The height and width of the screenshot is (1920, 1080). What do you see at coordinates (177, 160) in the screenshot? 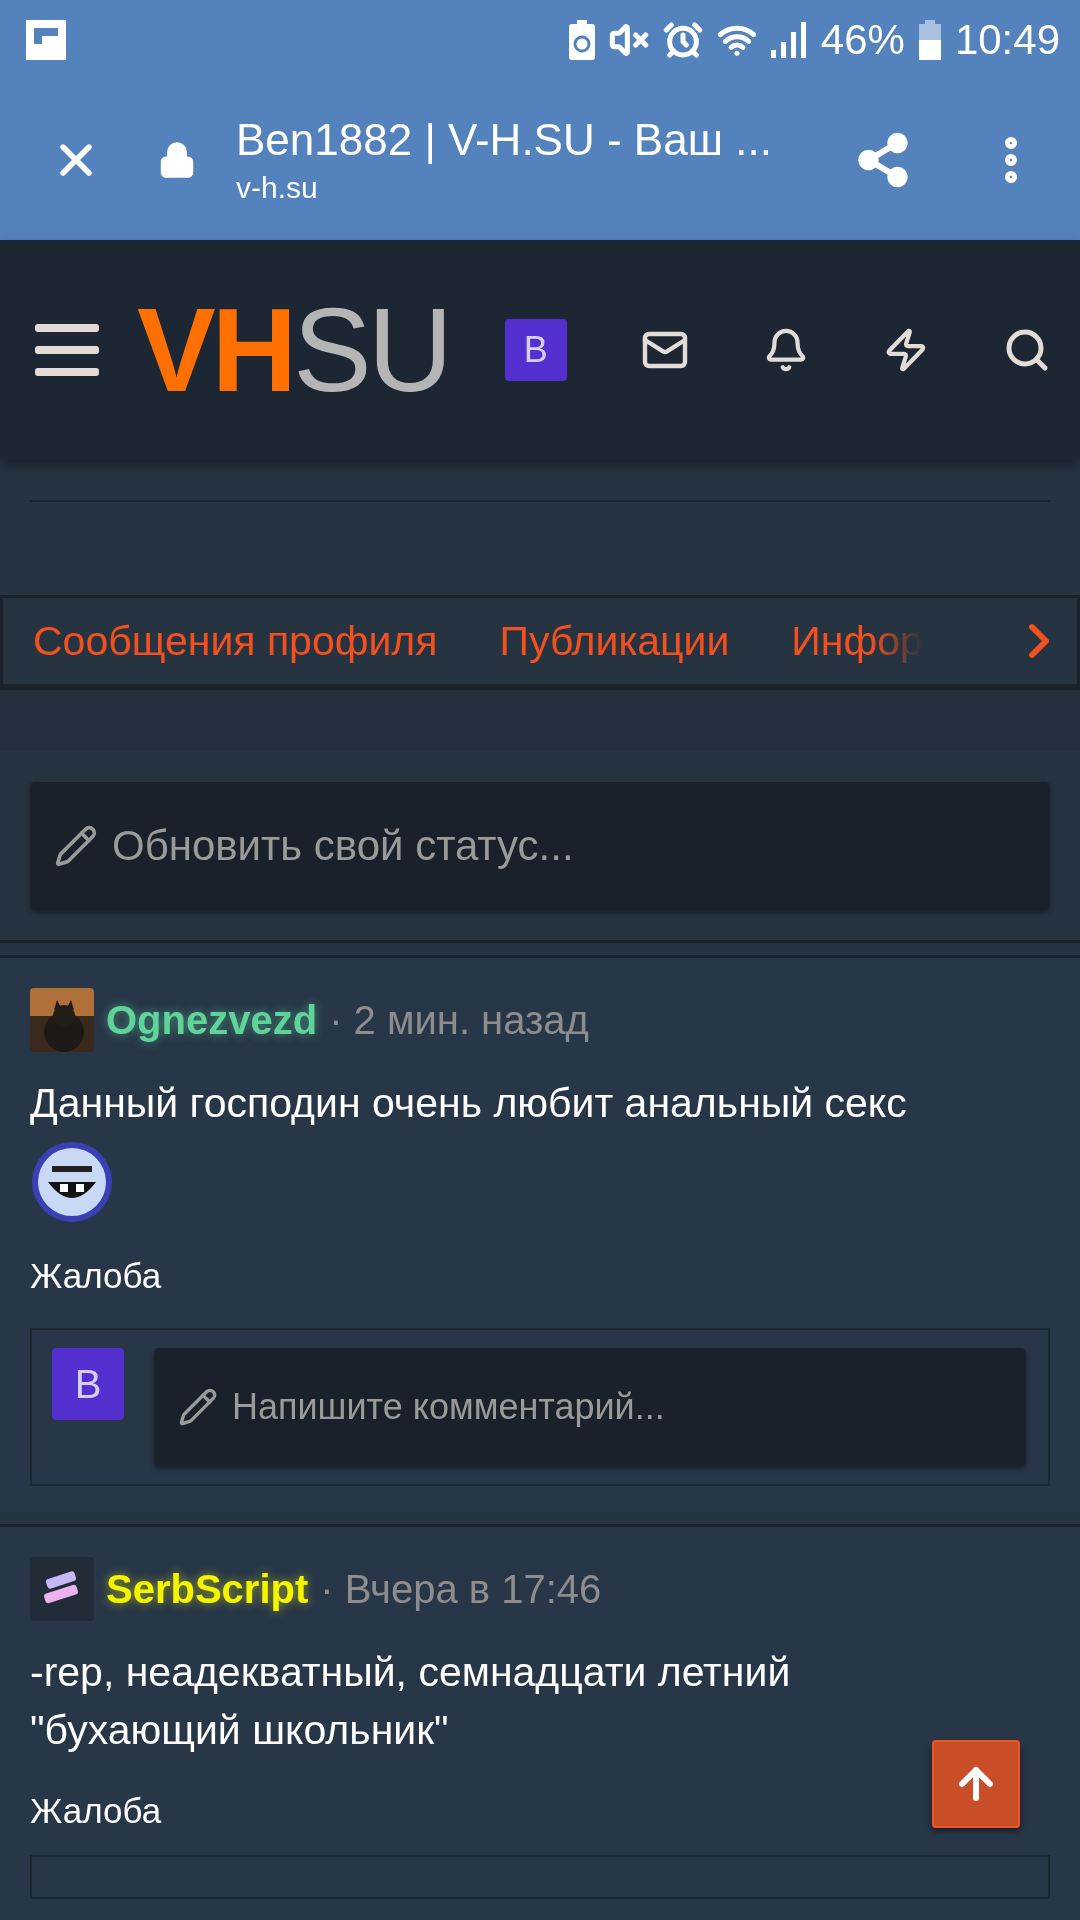
I see `lock-icon` at bounding box center [177, 160].